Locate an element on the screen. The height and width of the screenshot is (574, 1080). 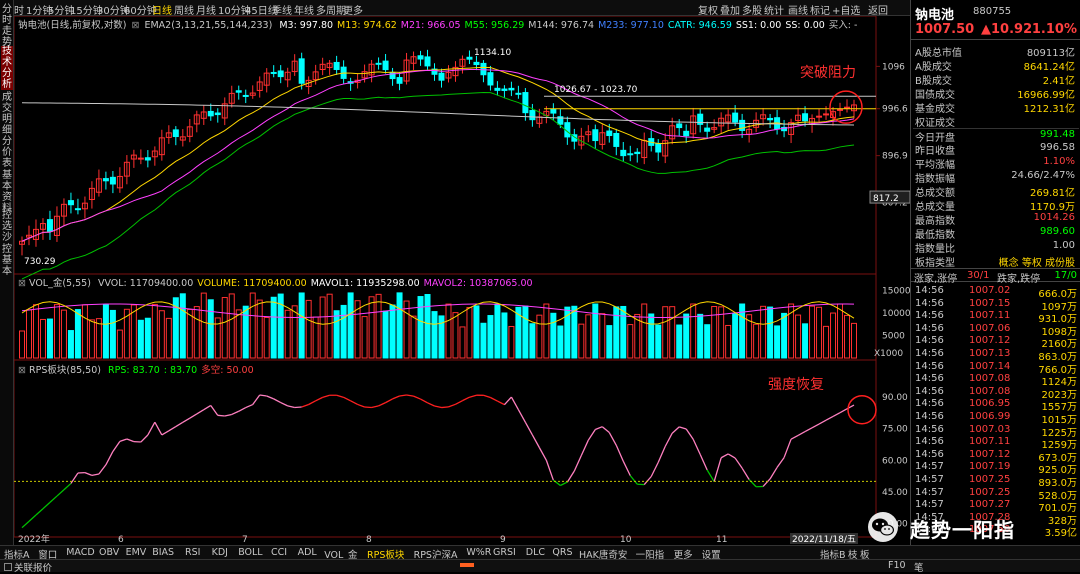
left-tab: 控基本 is located at coordinates (7, 260).